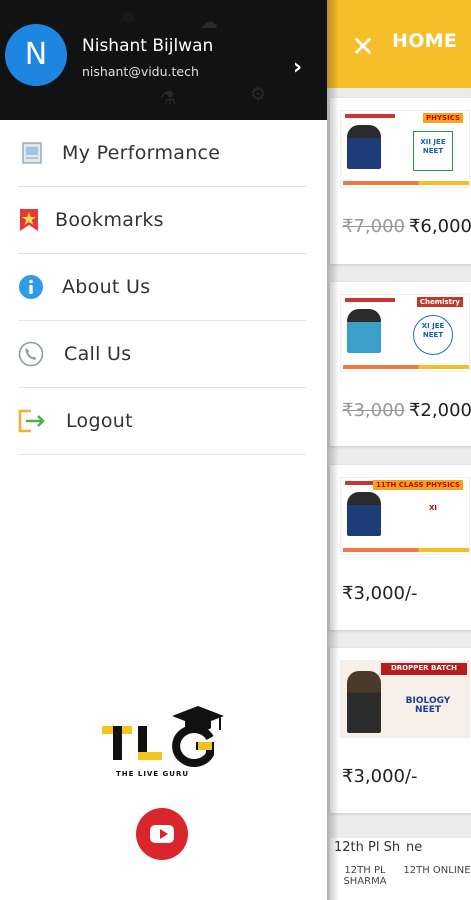 Image resolution: width=471 pixels, height=900 pixels. Describe the element at coordinates (163, 421) in the screenshot. I see `menu-item-logout: Logout` at that location.